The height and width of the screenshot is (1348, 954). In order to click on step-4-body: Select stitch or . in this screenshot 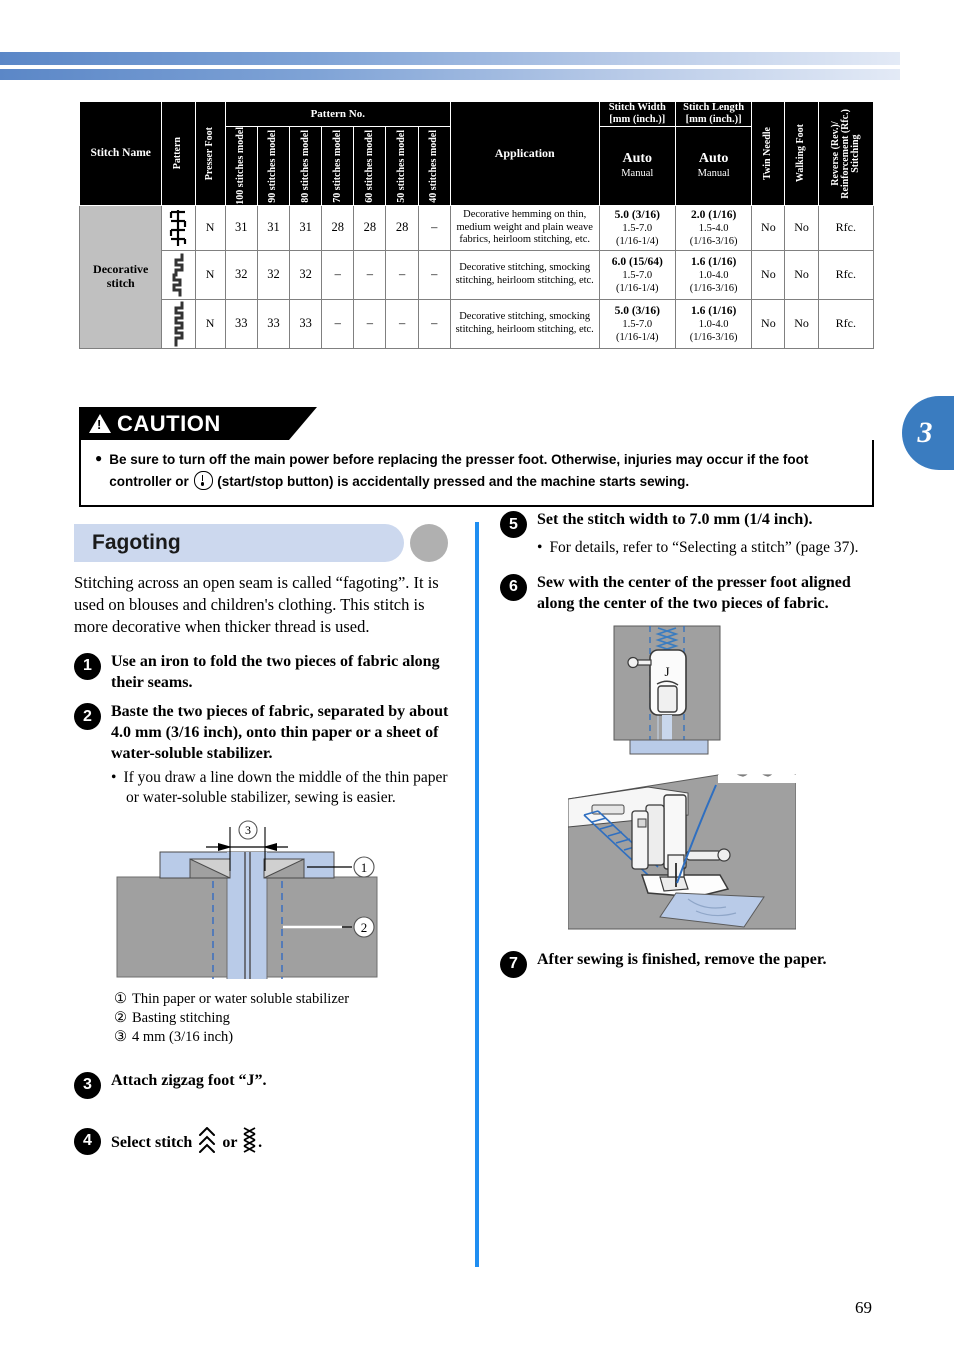, I will do `click(283, 1140)`.